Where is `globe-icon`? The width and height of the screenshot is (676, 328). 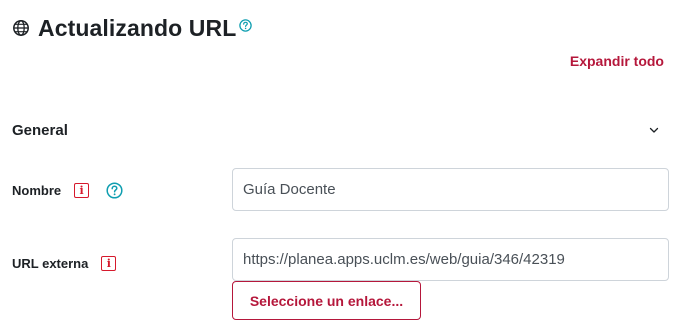 globe-icon is located at coordinates (21, 28).